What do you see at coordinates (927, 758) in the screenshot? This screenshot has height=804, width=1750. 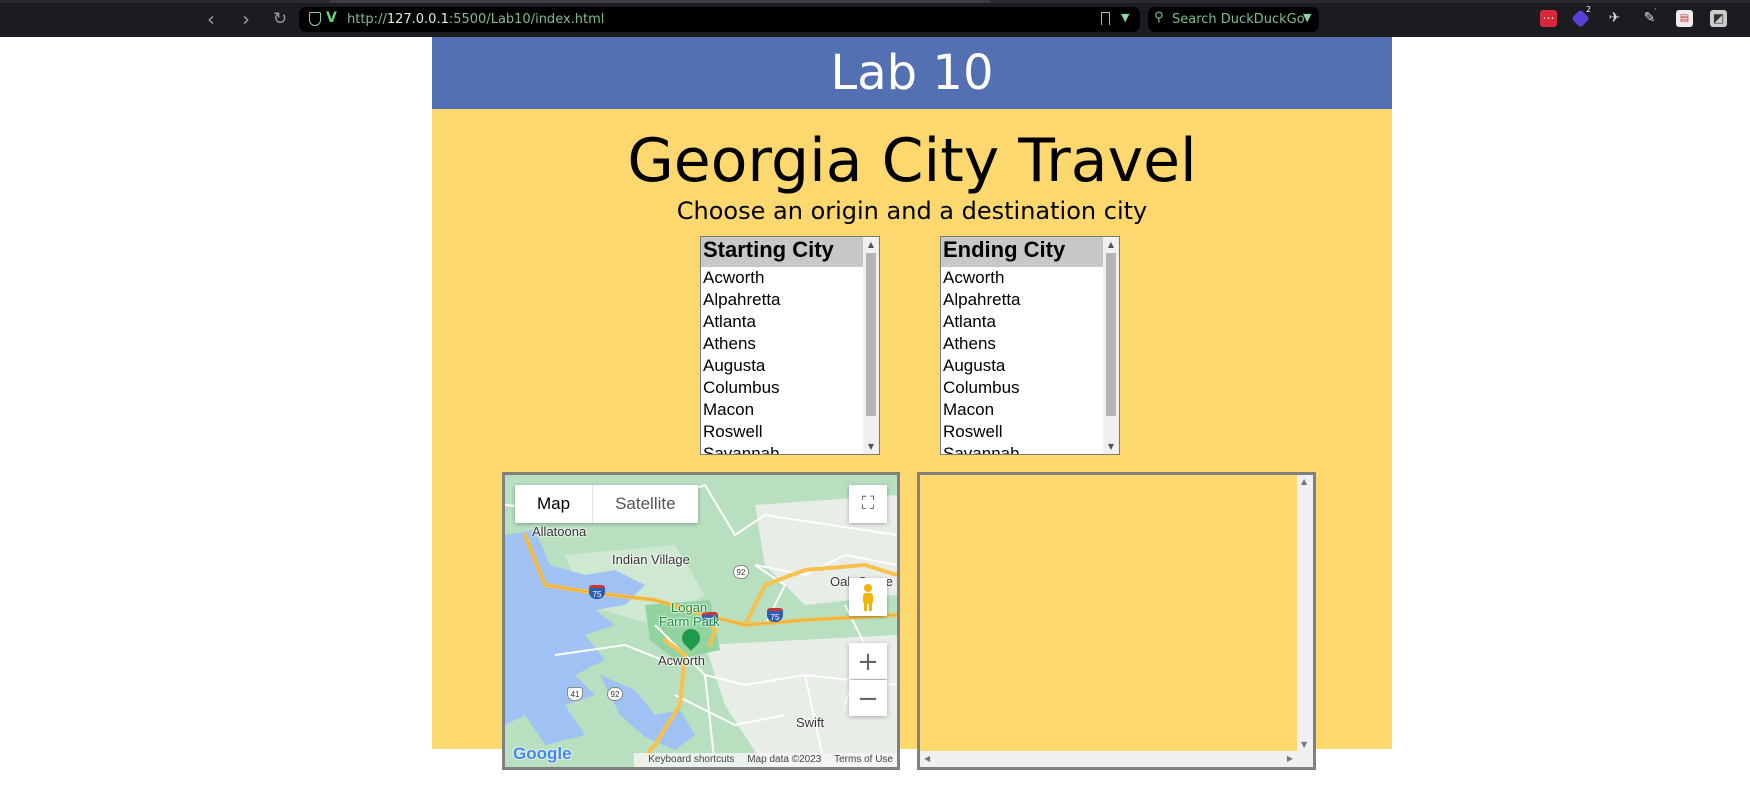 I see `scroll-left-arrow-icon: ◀` at bounding box center [927, 758].